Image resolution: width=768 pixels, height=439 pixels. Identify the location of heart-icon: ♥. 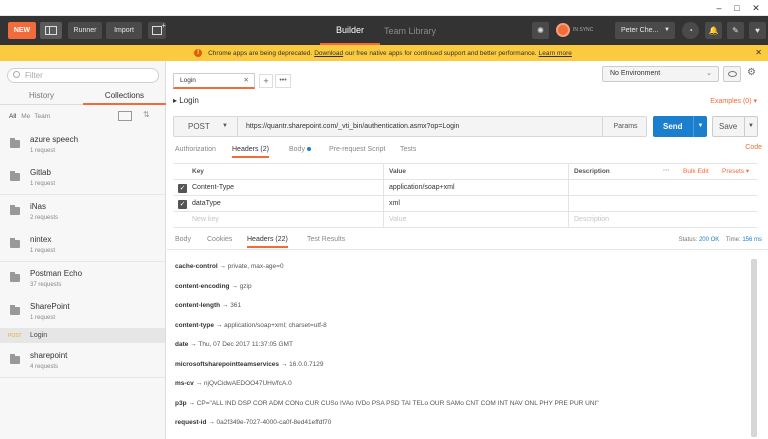
(757, 30).